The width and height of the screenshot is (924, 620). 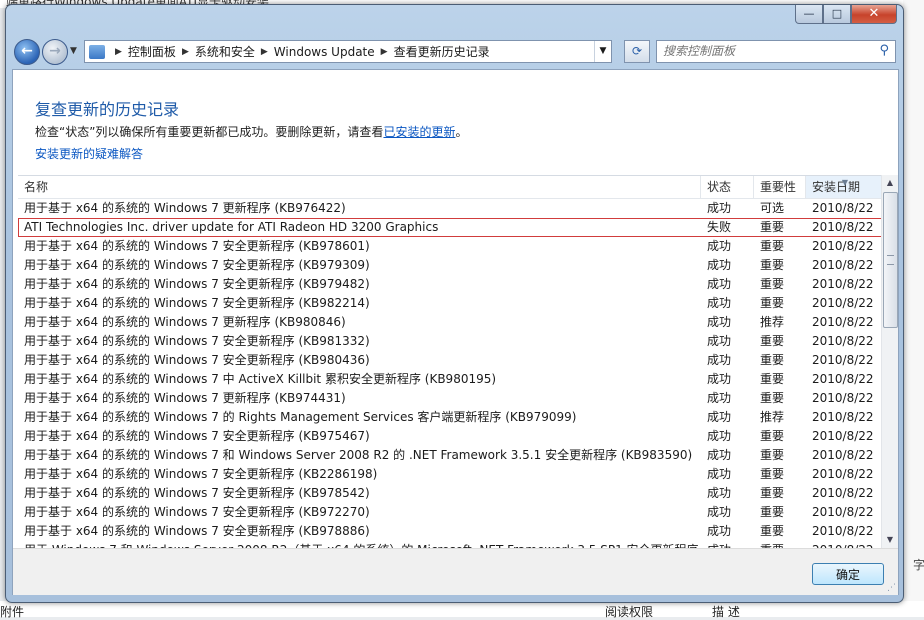 I want to click on scrollbar-grip, so click(x=890, y=260).